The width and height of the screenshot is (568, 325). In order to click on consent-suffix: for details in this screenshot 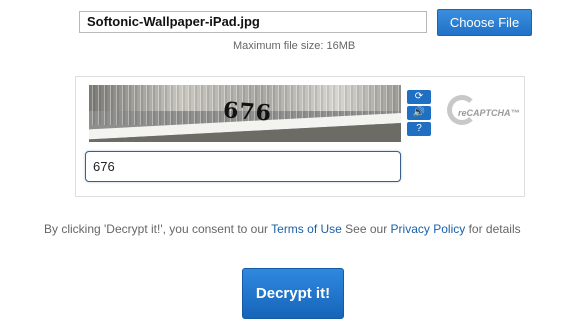, I will do `click(494, 229)`.